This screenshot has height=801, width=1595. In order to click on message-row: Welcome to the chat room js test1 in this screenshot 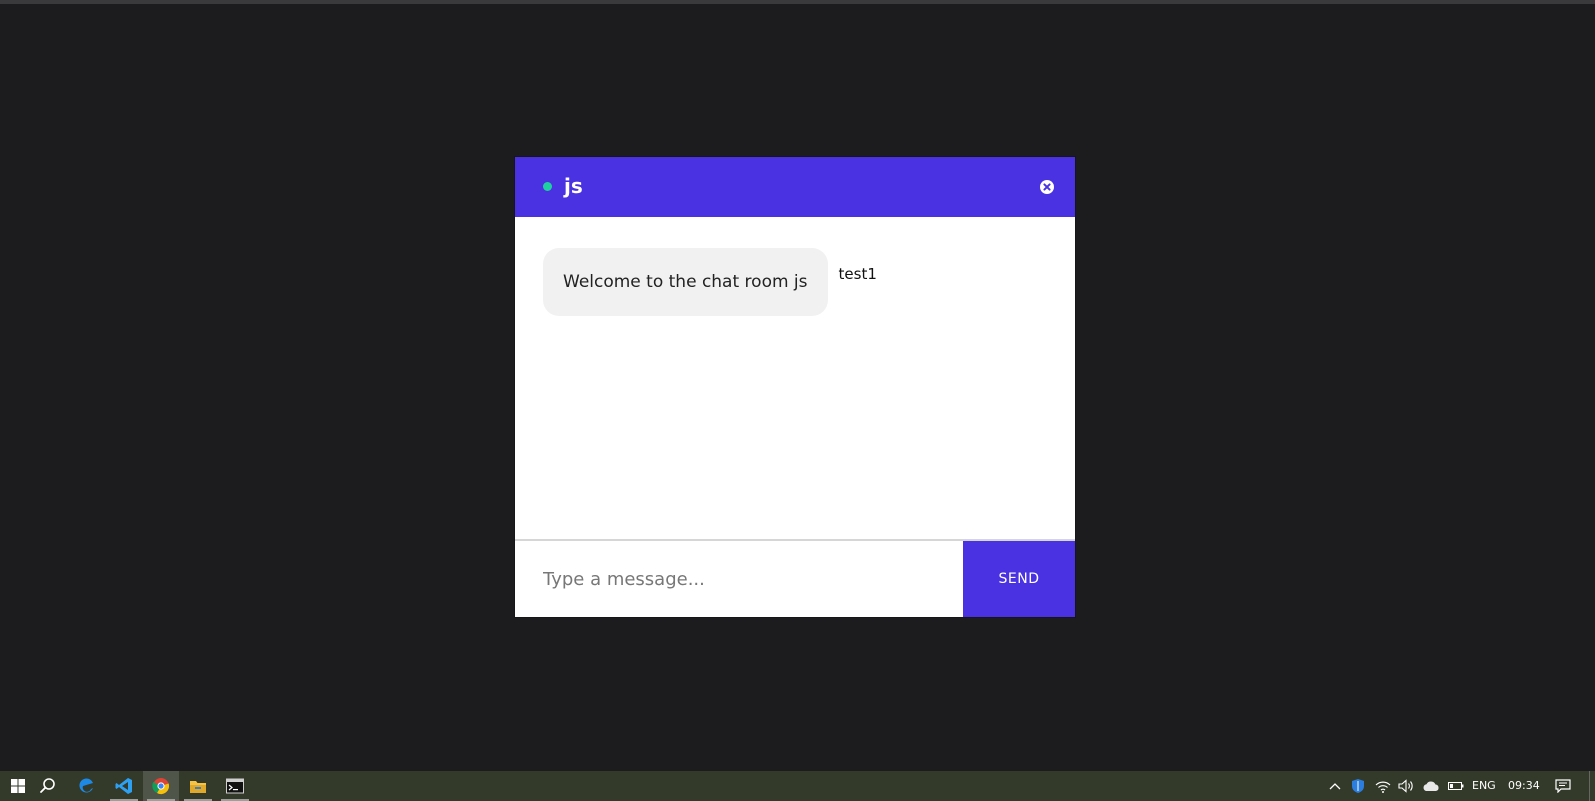, I will do `click(710, 282)`.